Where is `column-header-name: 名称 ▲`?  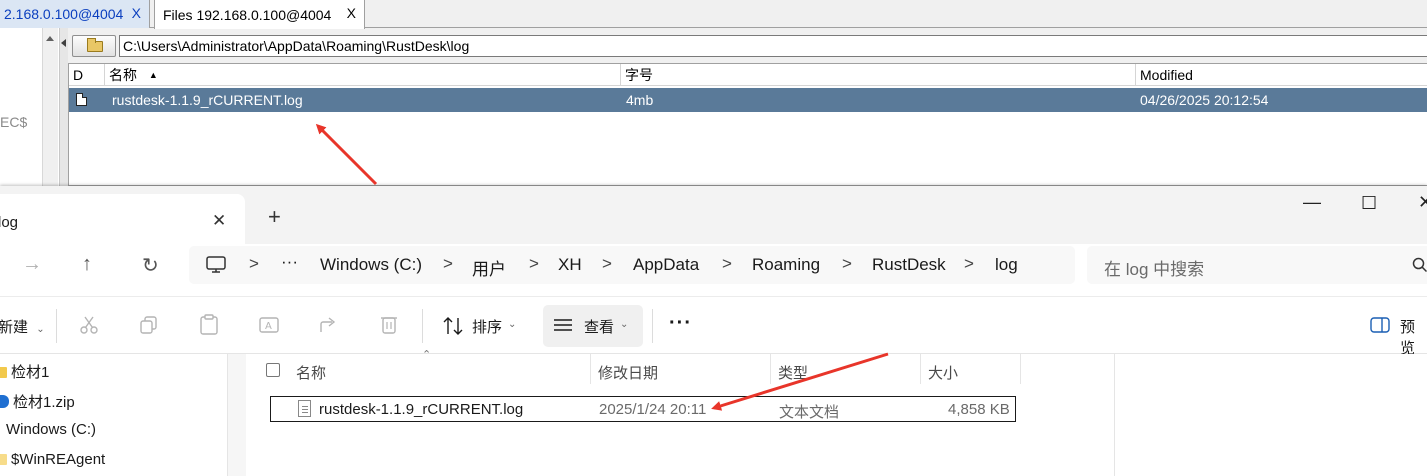
column-header-name: 名称 ▲ is located at coordinates (363, 75).